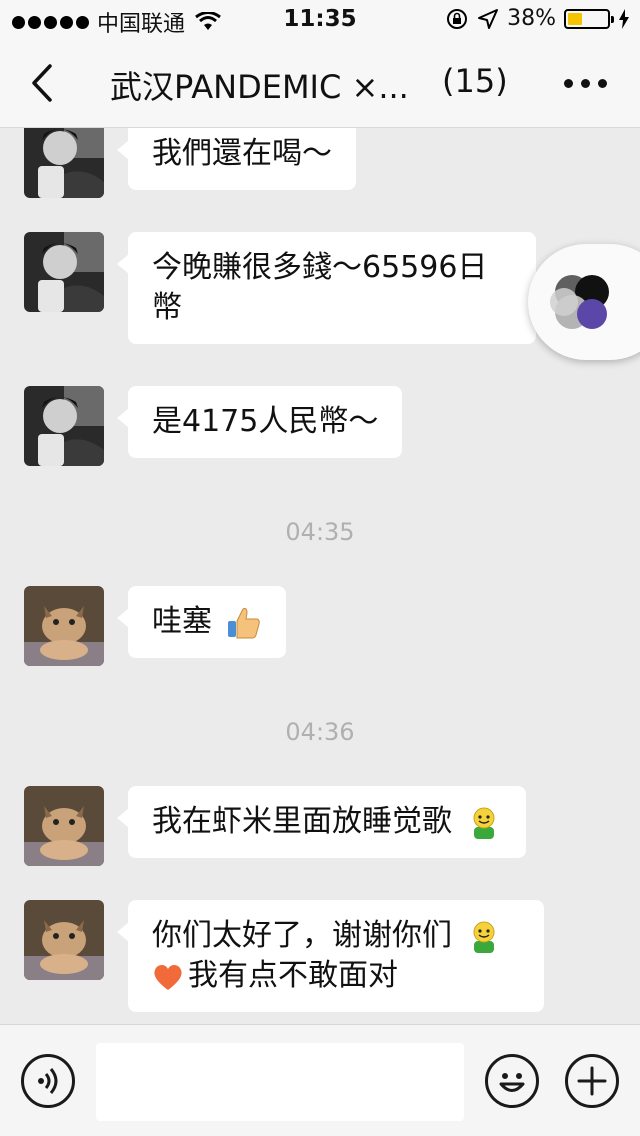 The image size is (640, 1136). I want to click on timestamp: 04:36, so click(320, 732).